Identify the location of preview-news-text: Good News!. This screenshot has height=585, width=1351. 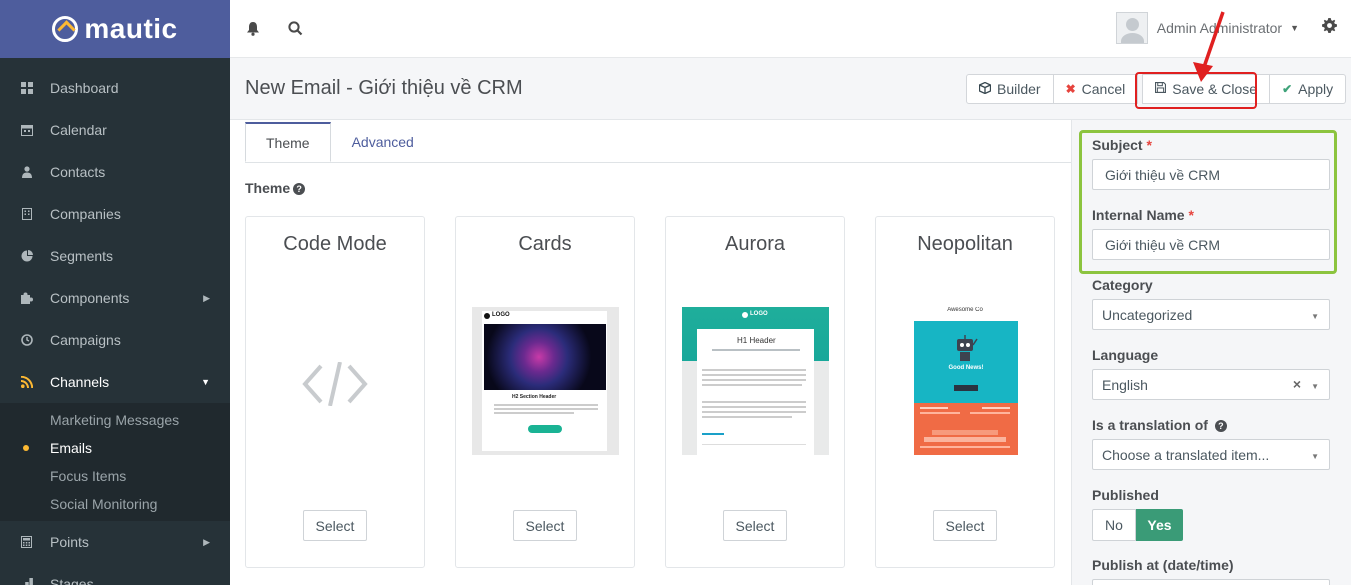
(966, 368).